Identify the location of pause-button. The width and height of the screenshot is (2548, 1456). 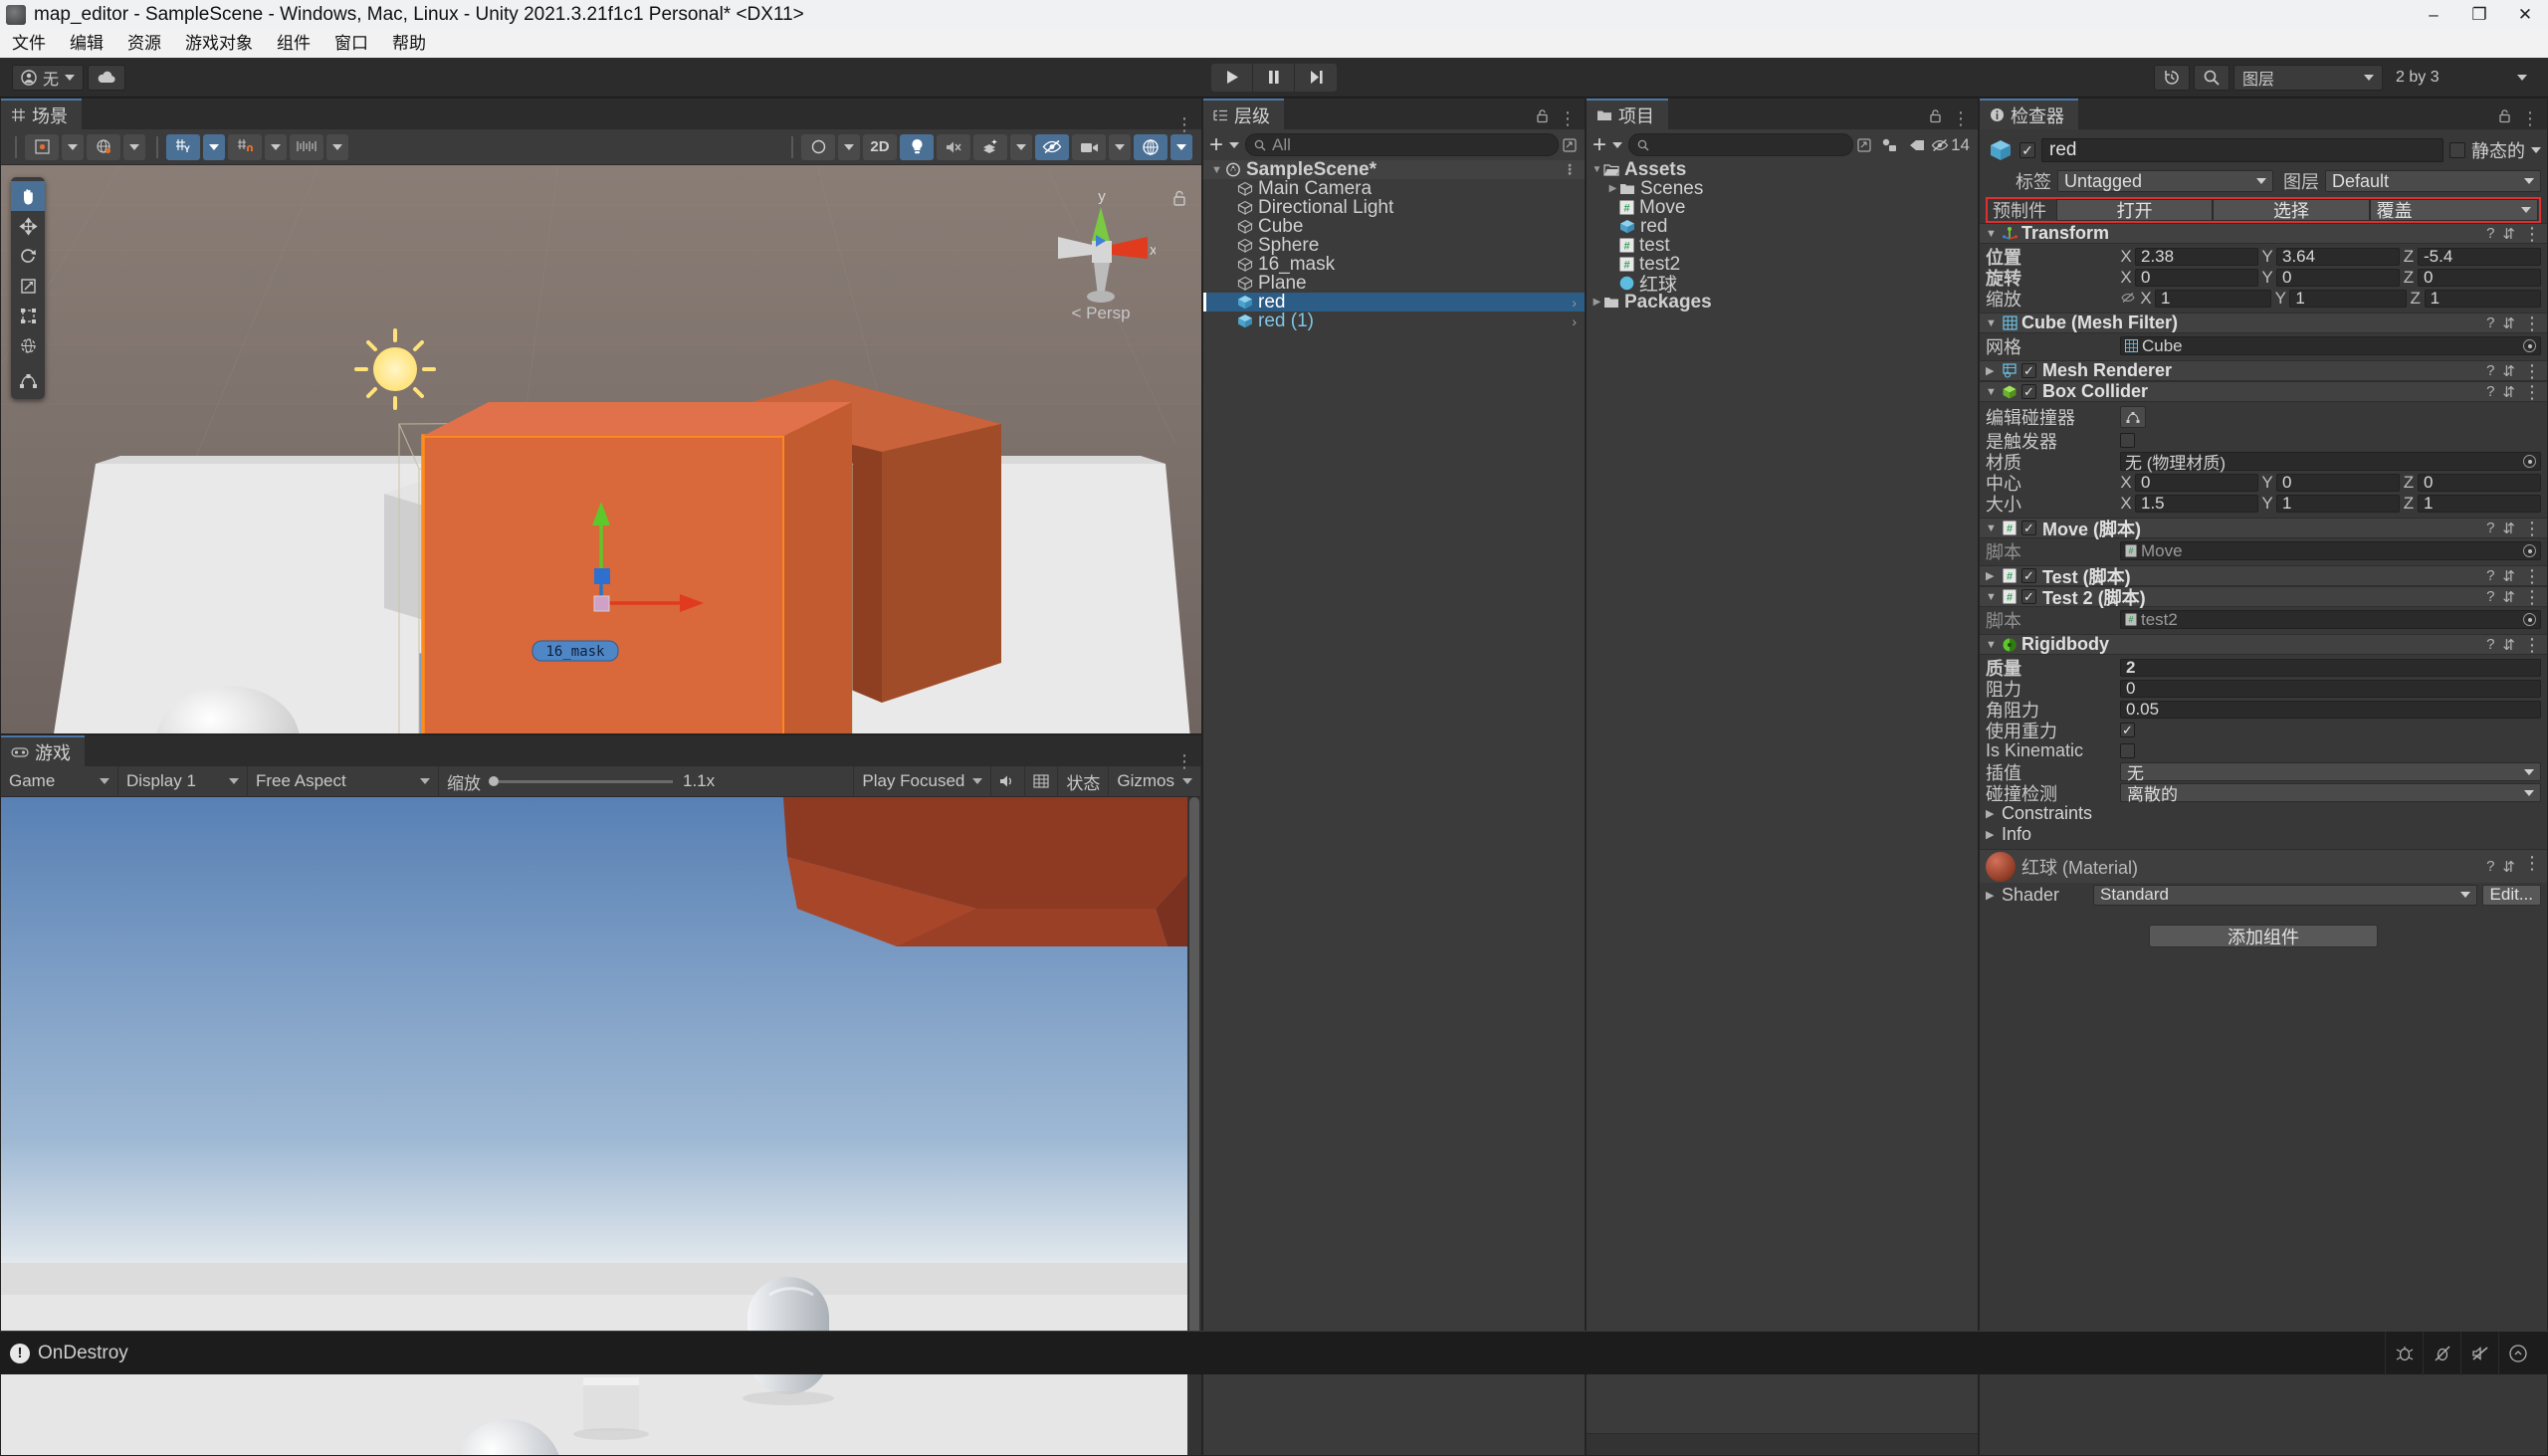
(1274, 77).